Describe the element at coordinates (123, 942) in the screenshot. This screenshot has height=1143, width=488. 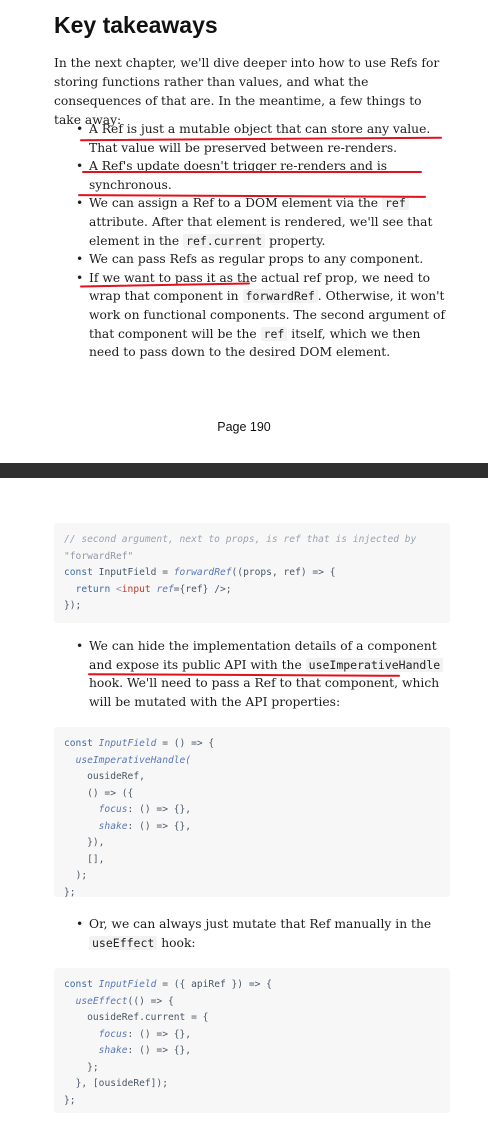
I see `inline-code: useEffect` at that location.